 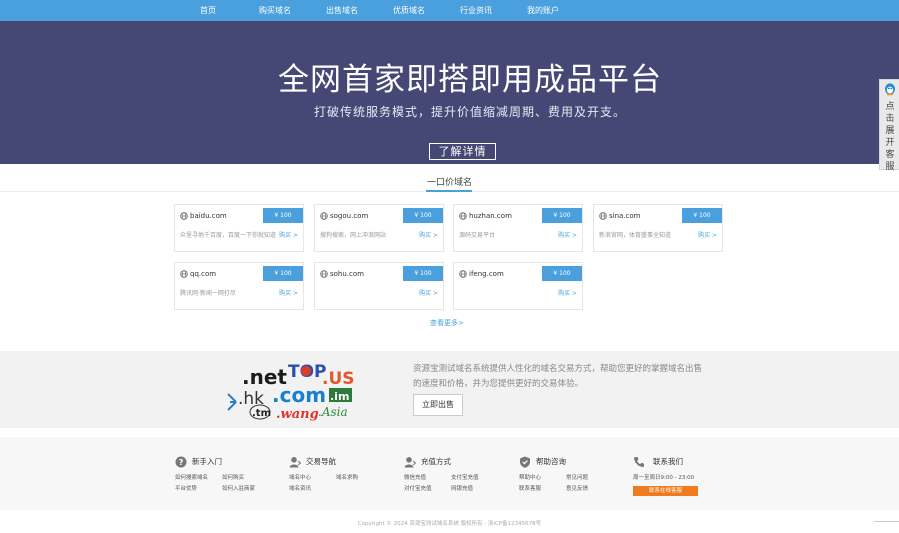 I want to click on service-hours: 周一至周日9:00 - 23:00, so click(x=664, y=478).